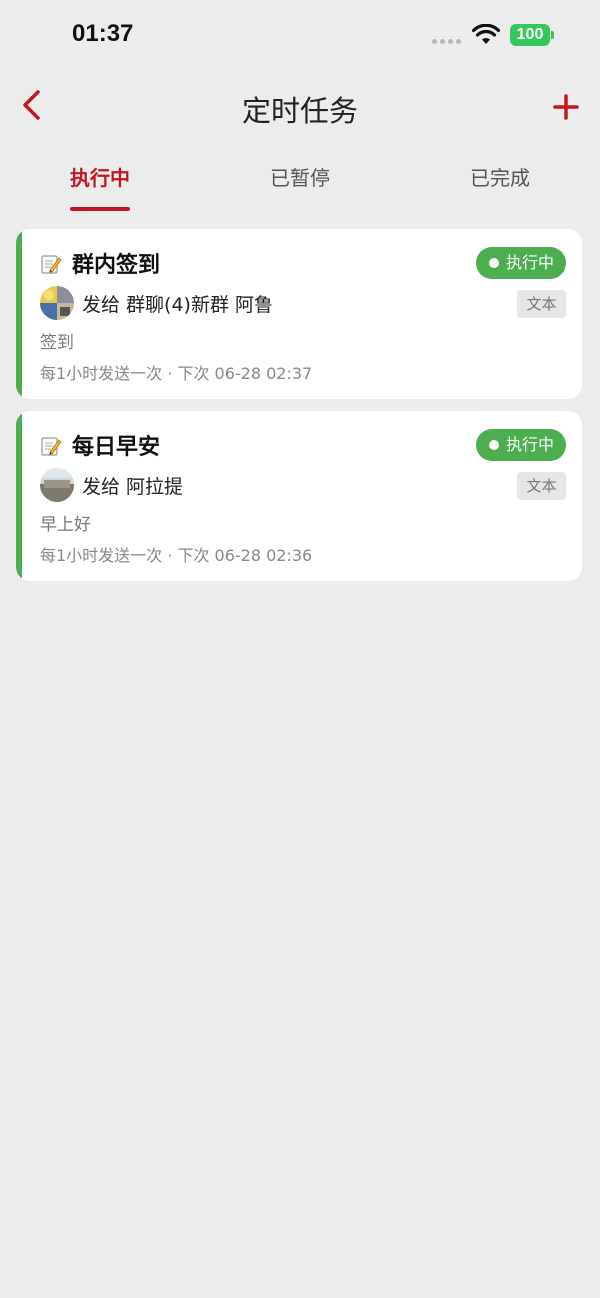 This screenshot has height=1298, width=600. Describe the element at coordinates (566, 106) in the screenshot. I see `plus-icon` at that location.